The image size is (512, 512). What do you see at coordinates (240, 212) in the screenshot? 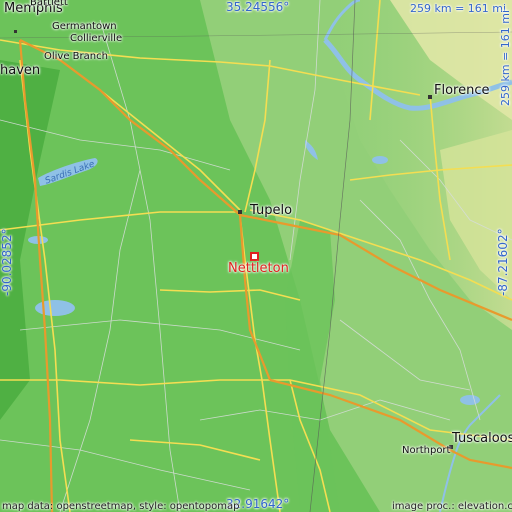
I see `tupelo-dot` at bounding box center [240, 212].